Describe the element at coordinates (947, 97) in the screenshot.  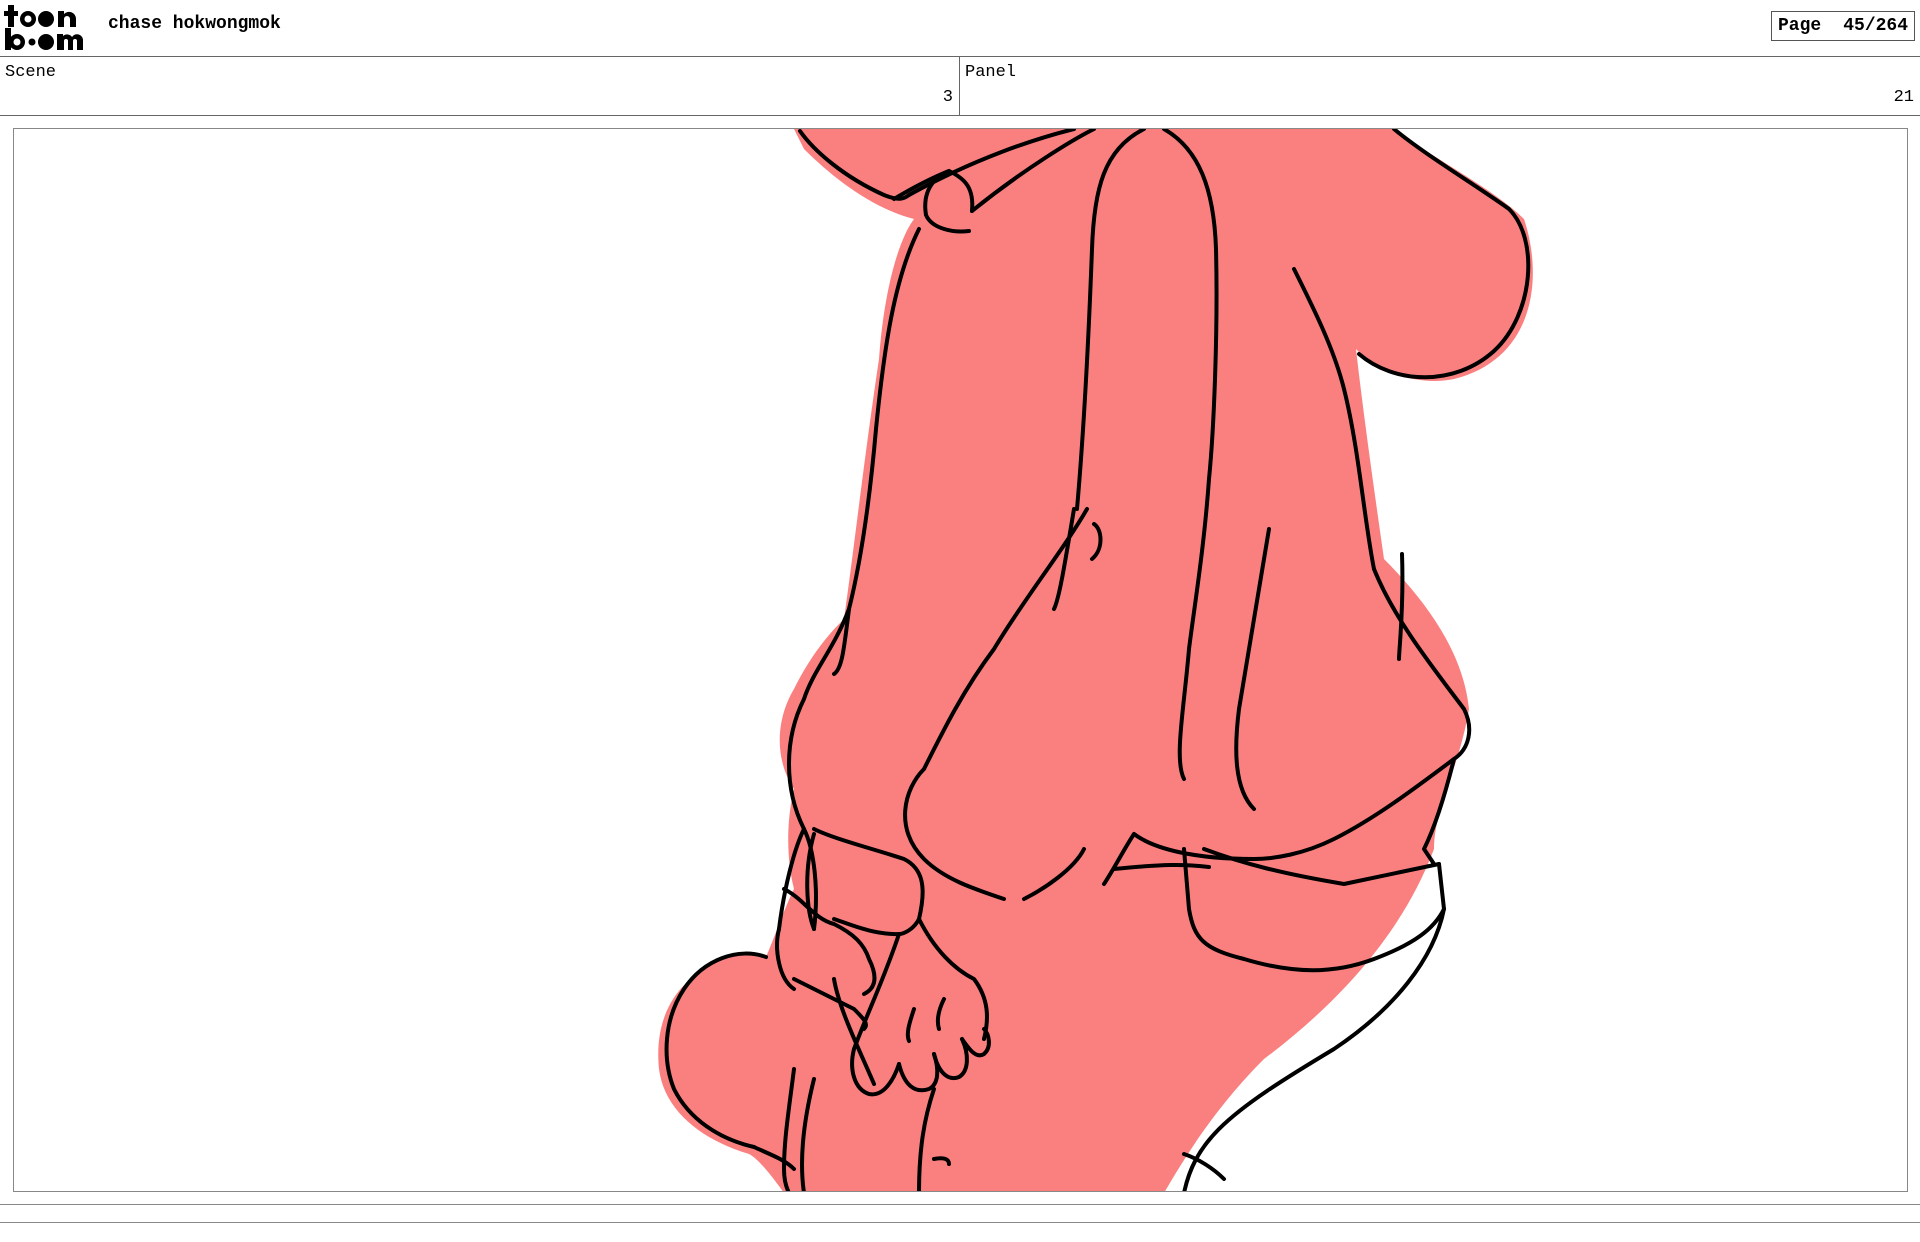
I see `scene-number: 3` at that location.